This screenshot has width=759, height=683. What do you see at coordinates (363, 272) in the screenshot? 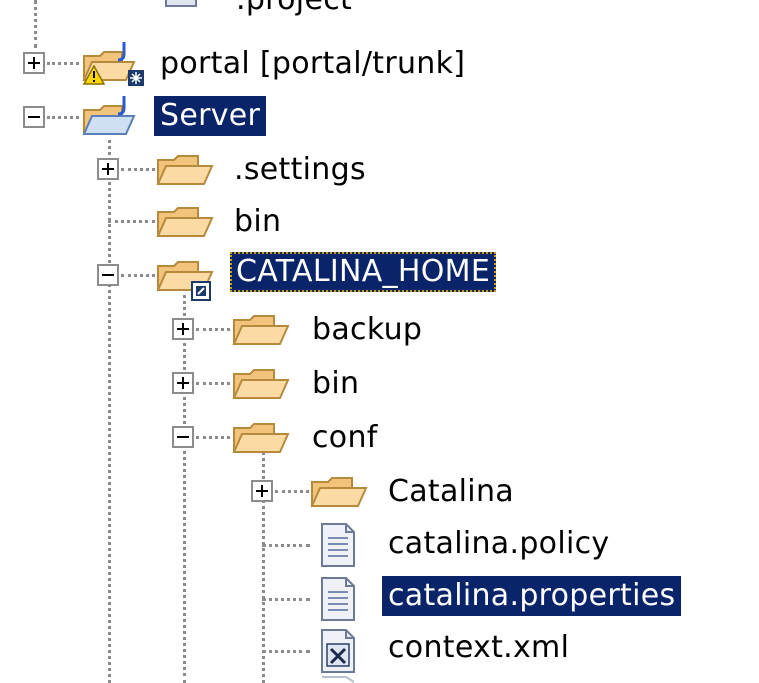
I see `tree-item-label-catalina-home: CATALINA_HOME` at bounding box center [363, 272].